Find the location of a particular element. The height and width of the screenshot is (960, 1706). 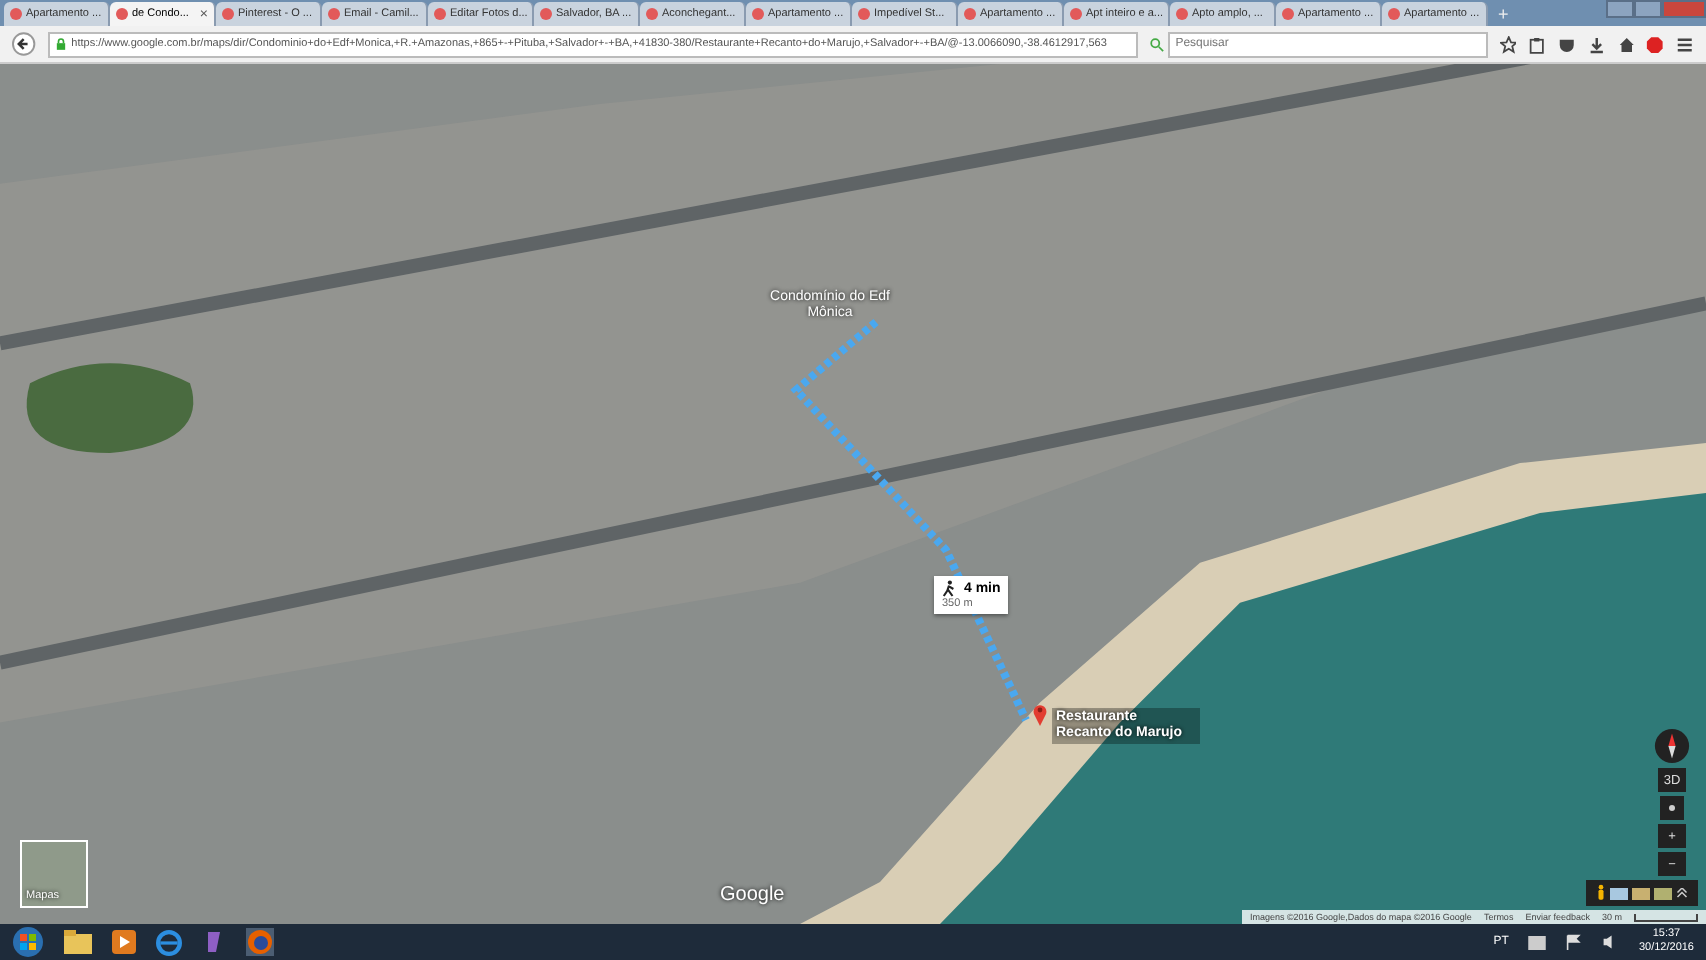

pocket-icon is located at coordinates (1567, 44).